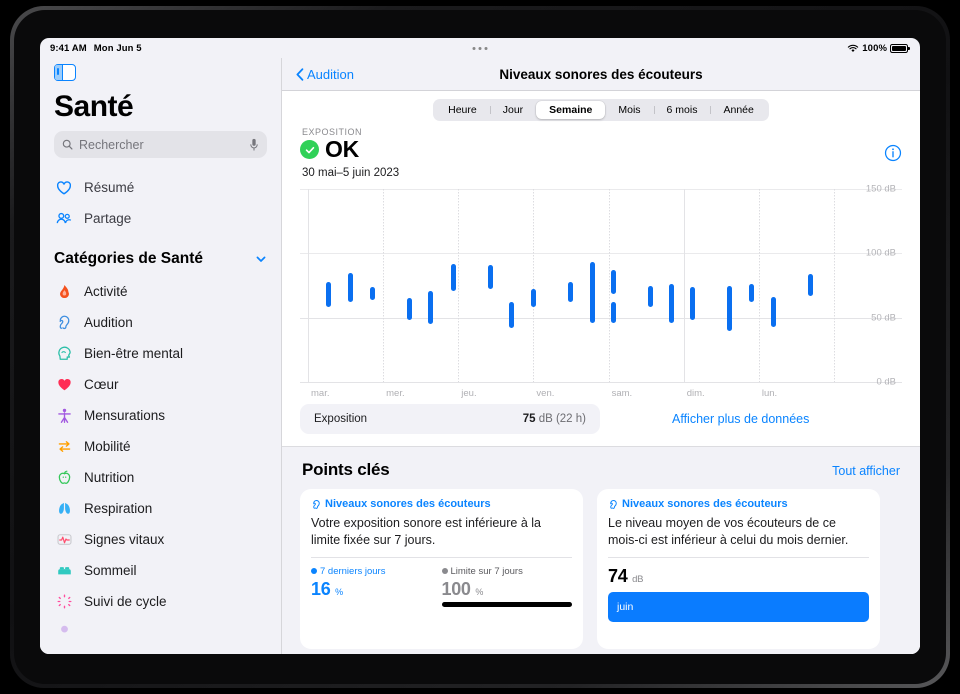 This screenshot has width=960, height=694. I want to click on month-bar: juin, so click(738, 606).